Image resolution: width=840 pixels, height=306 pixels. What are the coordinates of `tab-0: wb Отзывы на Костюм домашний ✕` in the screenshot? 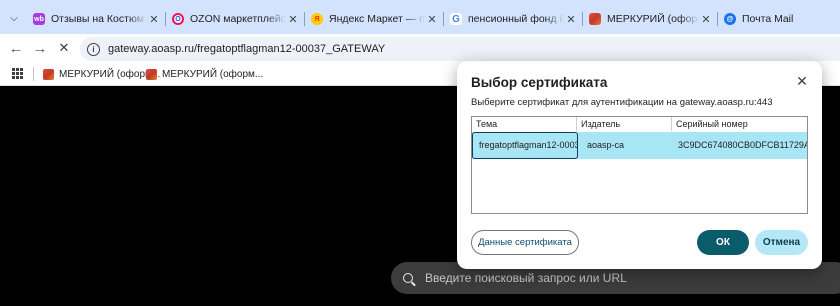 It's located at (96, 19).